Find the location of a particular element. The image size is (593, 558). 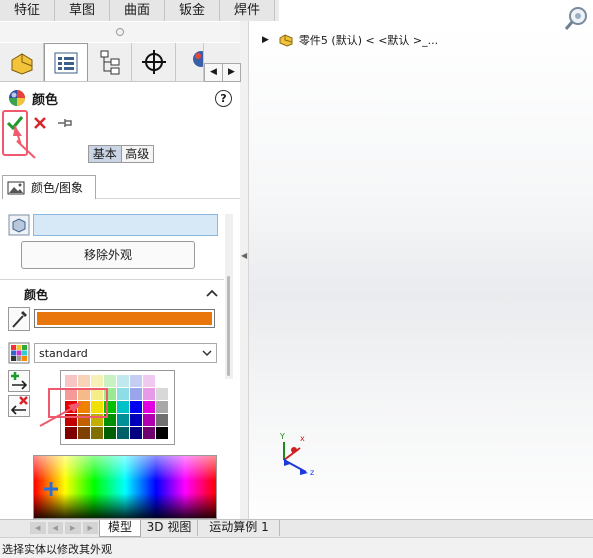

color-wheel-icon is located at coordinates (17, 98).